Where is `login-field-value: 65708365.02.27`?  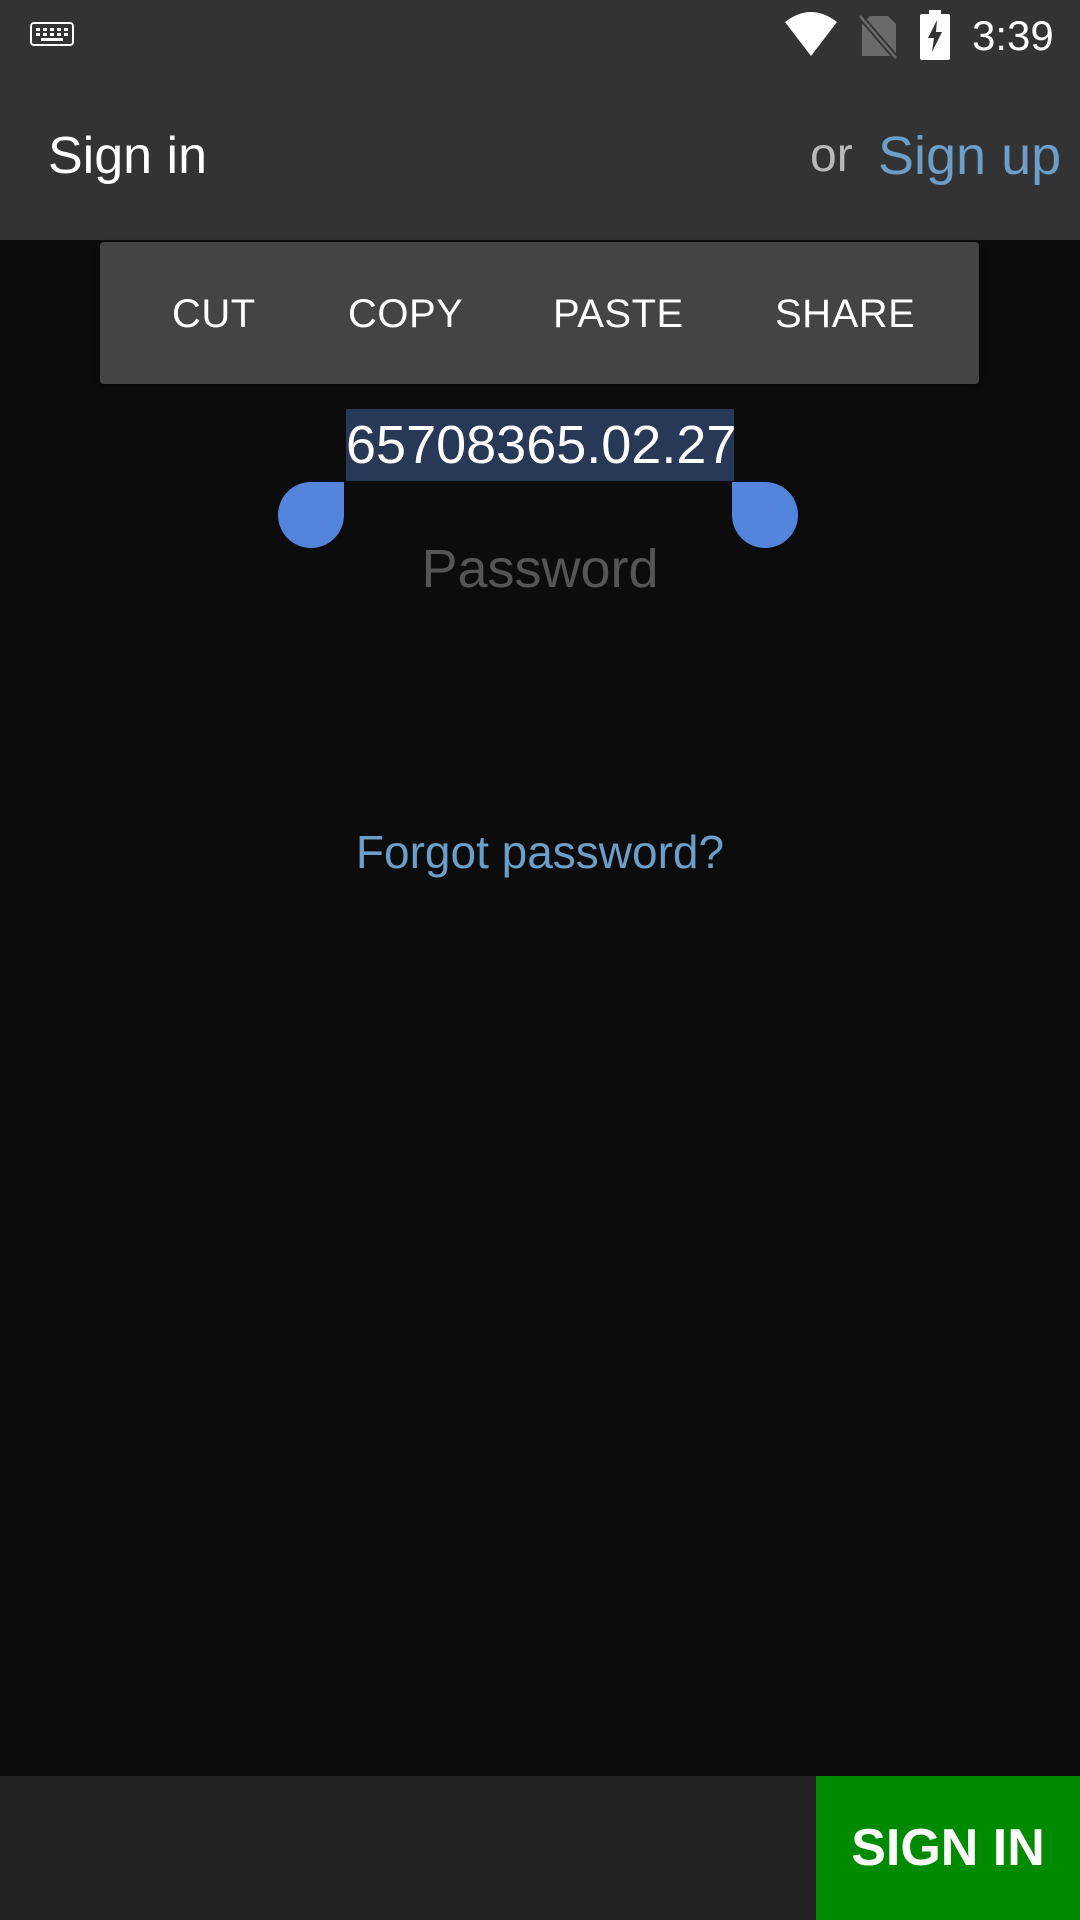 login-field-value: 65708365.02.27 is located at coordinates (541, 445).